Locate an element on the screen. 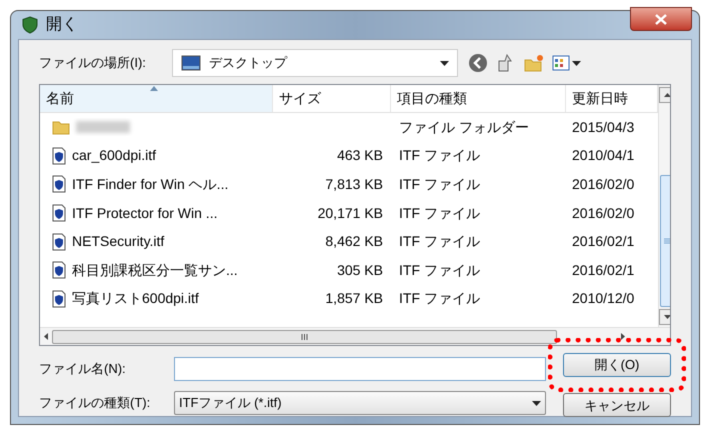 The image size is (709, 431). file-row: NETSecurity.itf 8,462 KB ITF ファイル 2016/02/1 is located at coordinates (349, 241).